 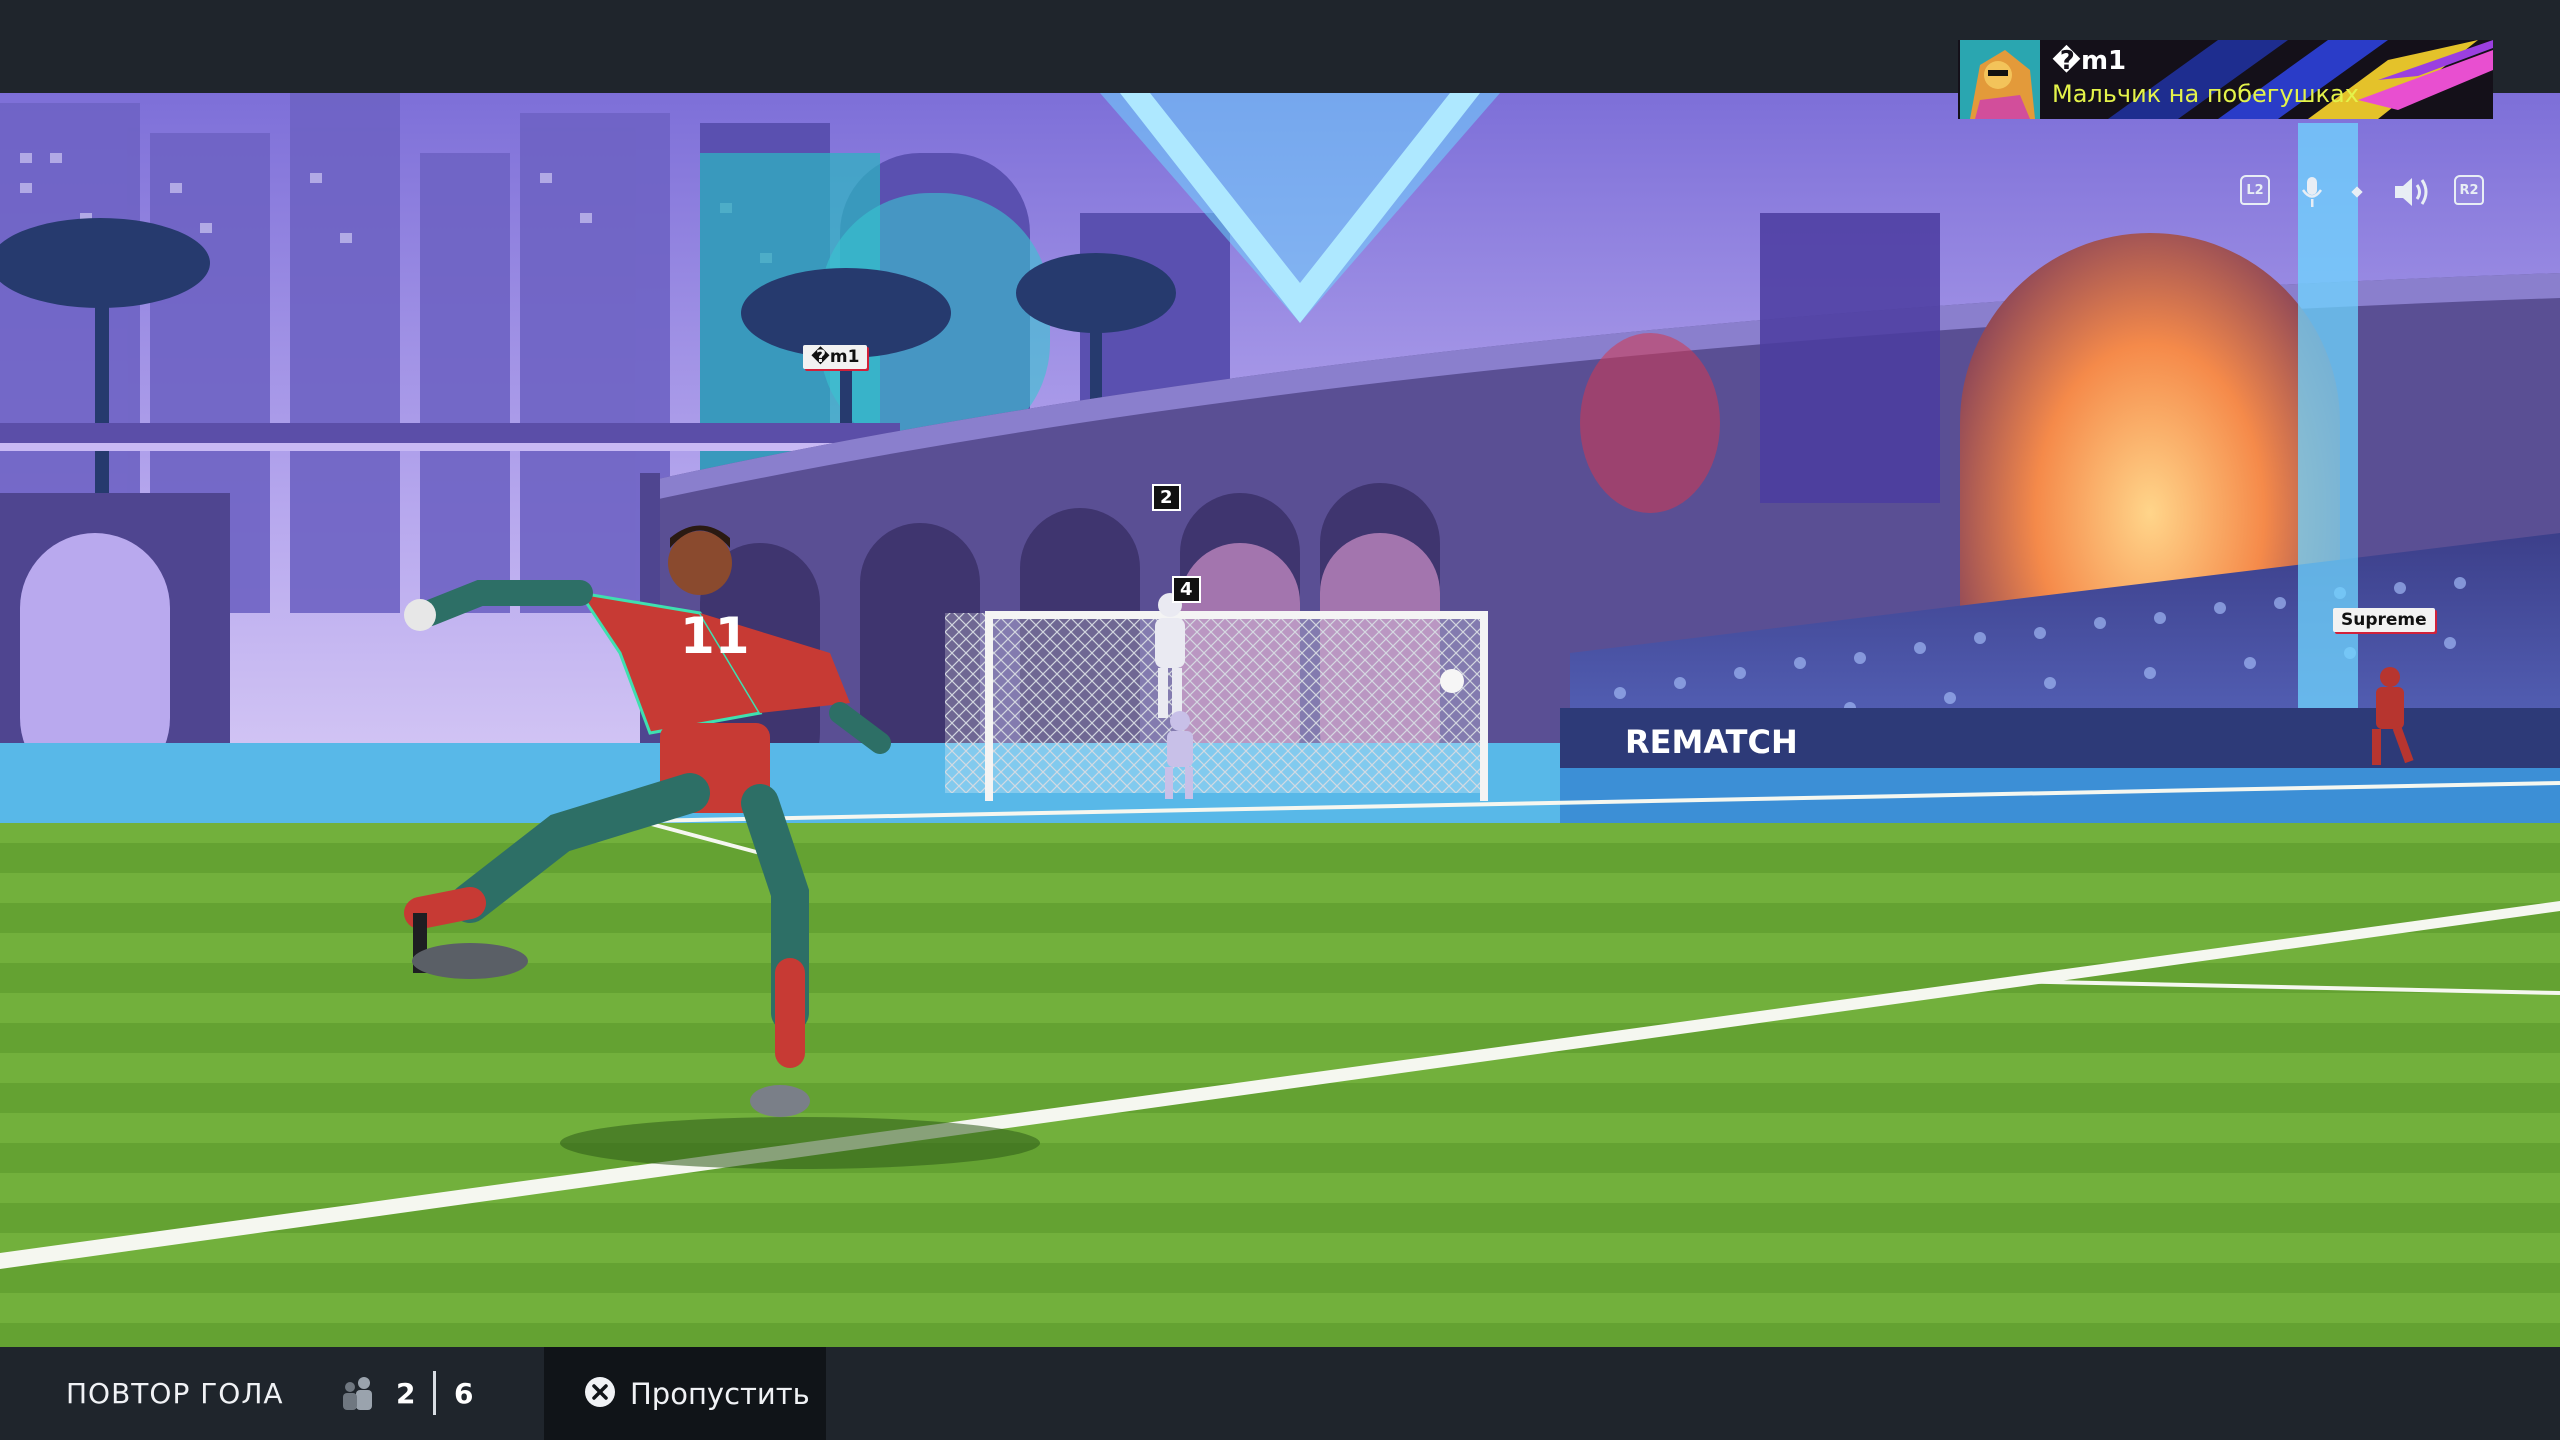 I want to click on score-divider, so click(x=434, y=1393).